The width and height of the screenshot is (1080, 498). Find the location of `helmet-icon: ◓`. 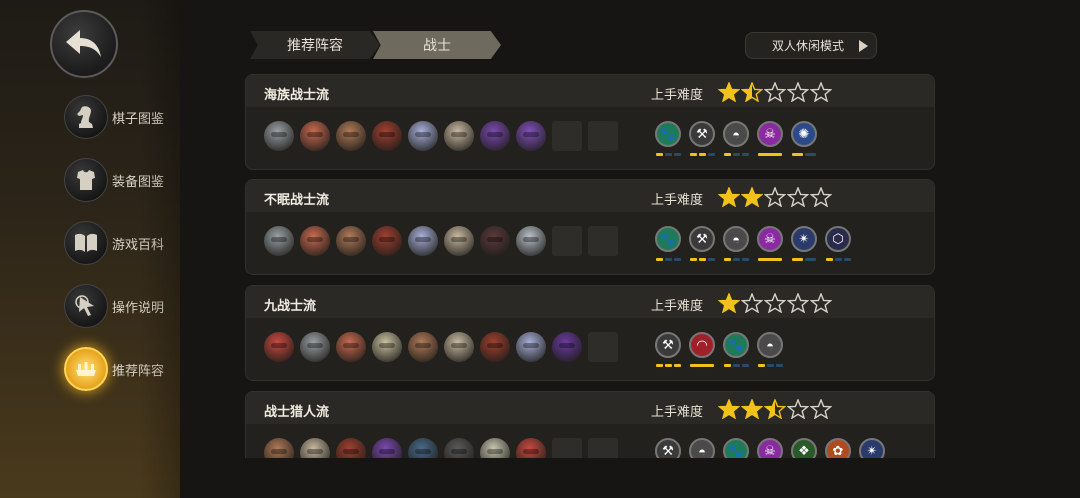

helmet-icon: ◓ is located at coordinates (770, 345).